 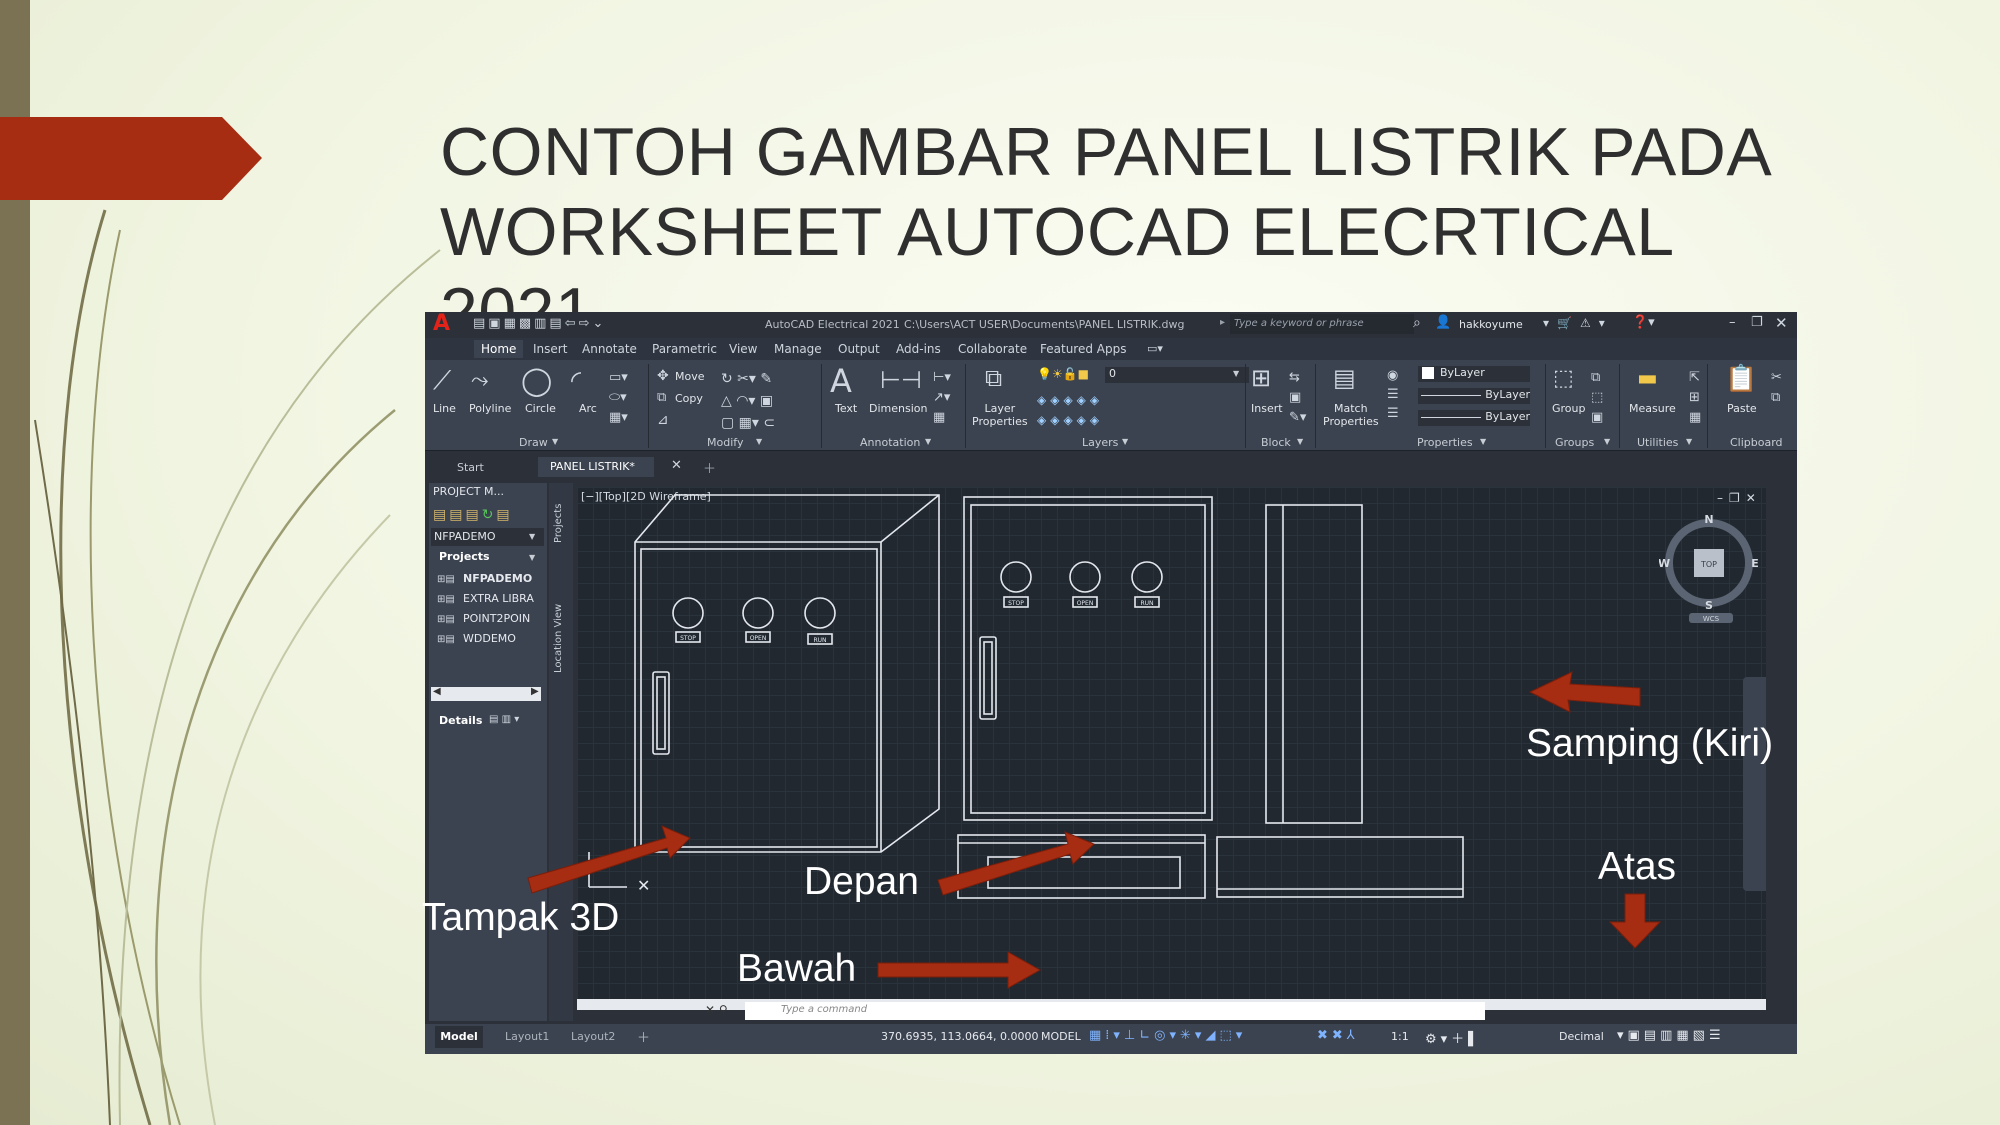 What do you see at coordinates (861, 881) in the screenshot?
I see `label-depan: Depan` at bounding box center [861, 881].